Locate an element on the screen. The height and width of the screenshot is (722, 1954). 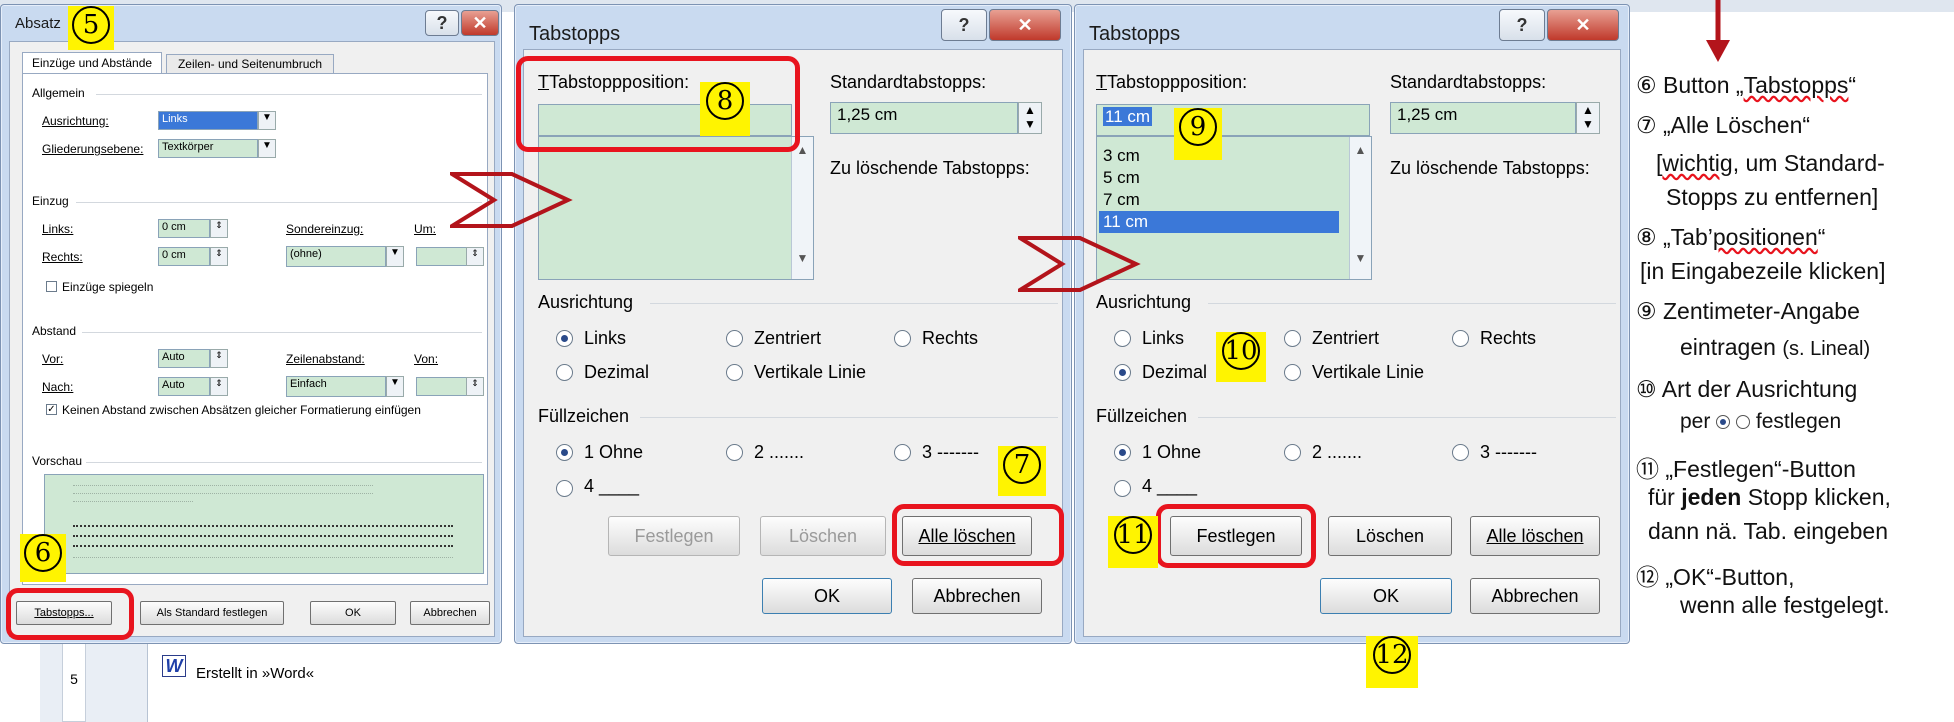
tab1-loeschen-button: Löschen is located at coordinates (823, 536).